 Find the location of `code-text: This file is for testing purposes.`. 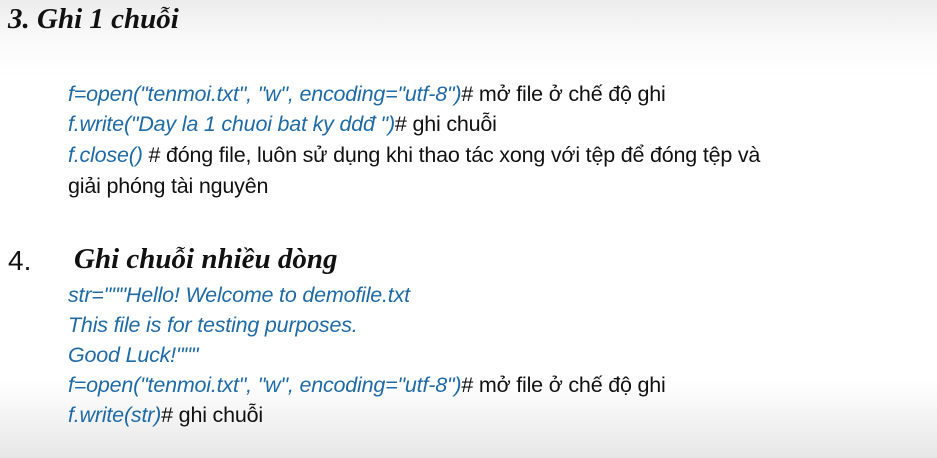

code-text: This file is for testing purposes. is located at coordinates (213, 325).